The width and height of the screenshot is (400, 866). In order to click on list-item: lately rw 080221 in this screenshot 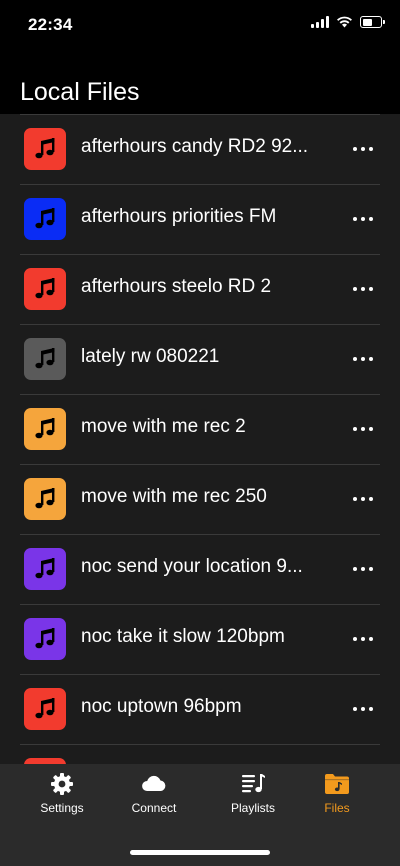, I will do `click(200, 359)`.